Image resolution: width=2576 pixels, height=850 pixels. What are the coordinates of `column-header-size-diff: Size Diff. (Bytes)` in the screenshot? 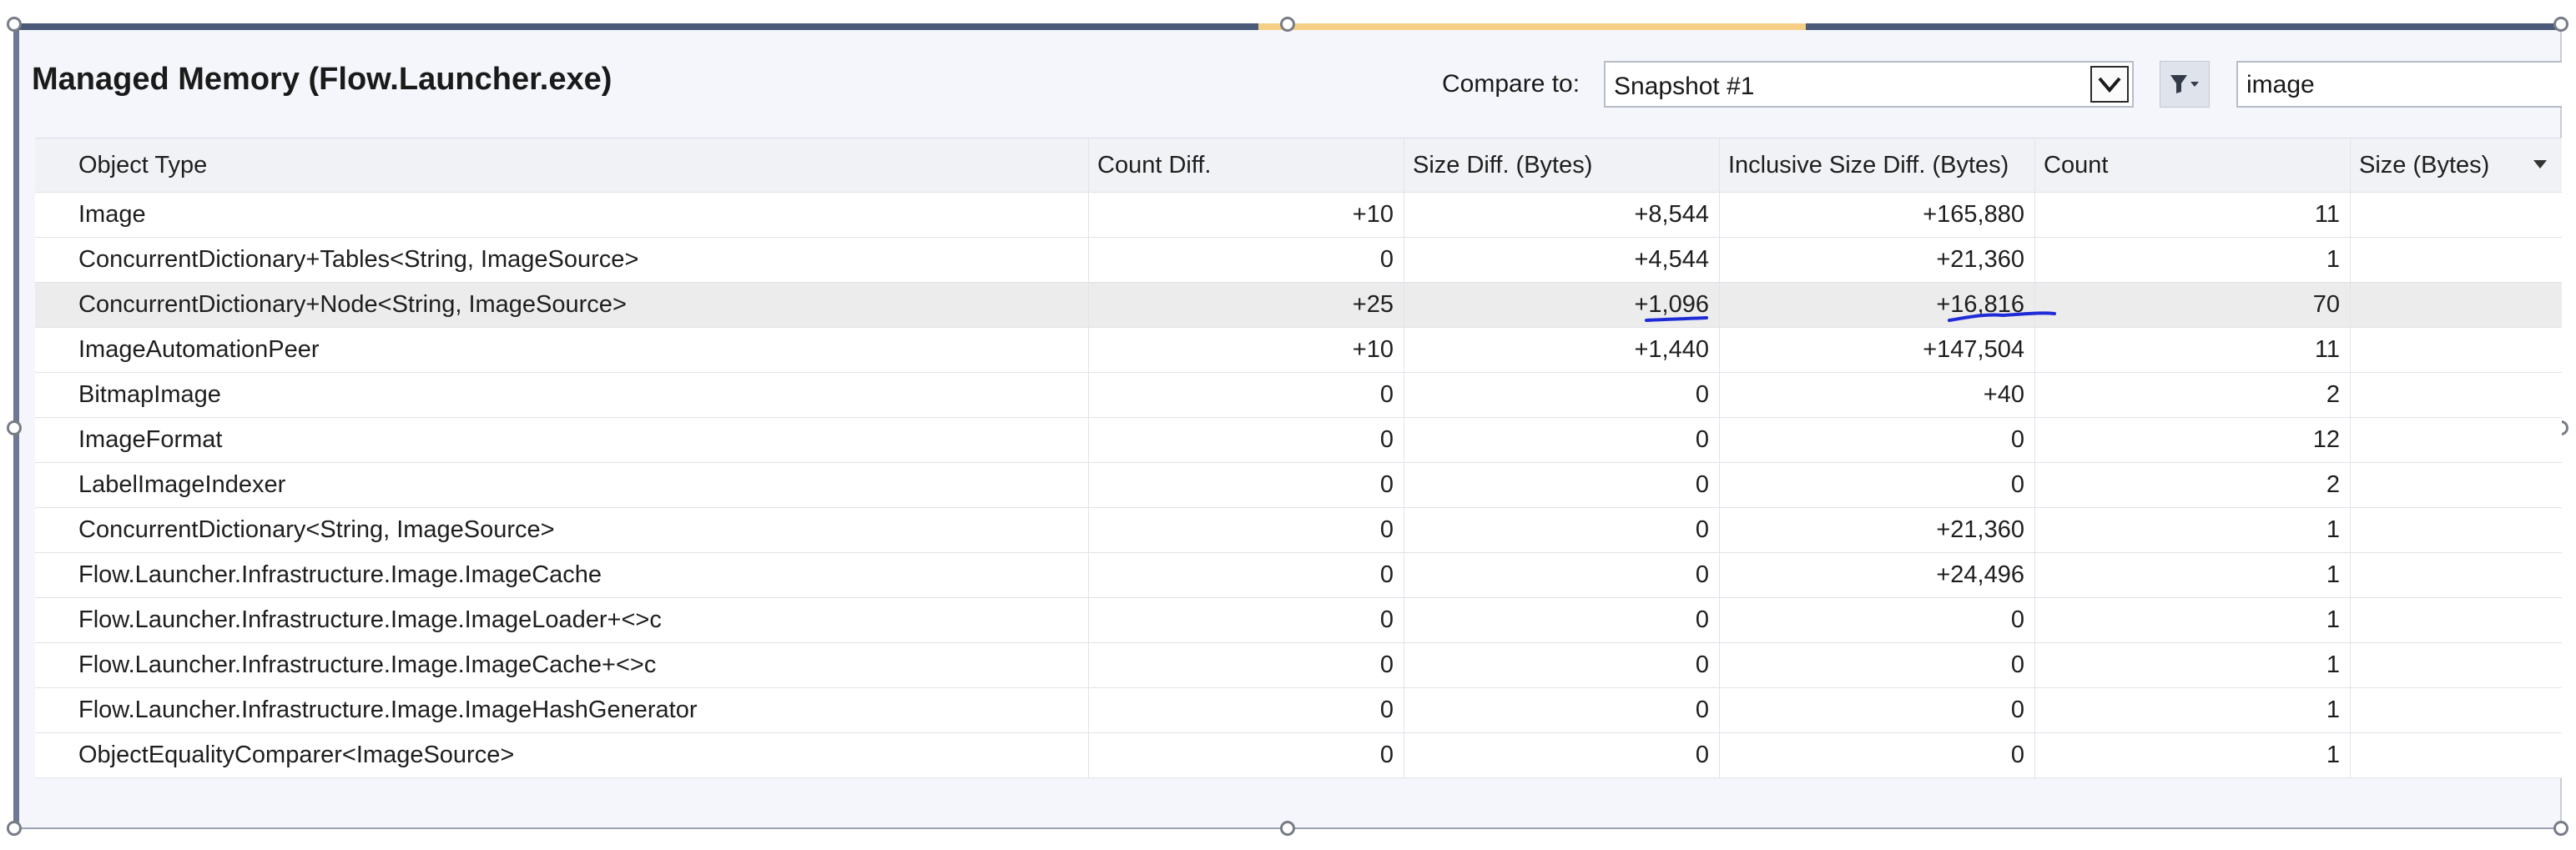 It's located at (1561, 165).